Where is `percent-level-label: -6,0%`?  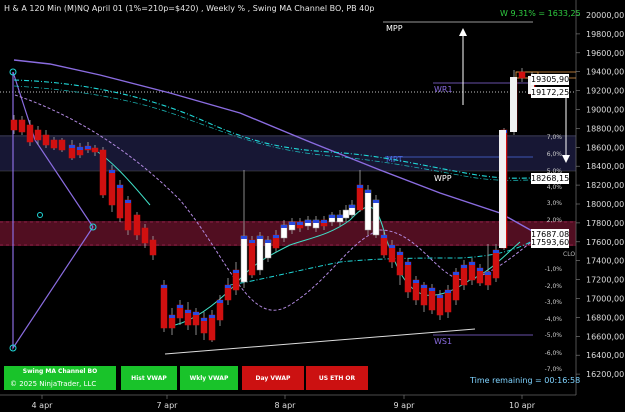
percent-level-label: -6,0% is located at coordinates (554, 353).